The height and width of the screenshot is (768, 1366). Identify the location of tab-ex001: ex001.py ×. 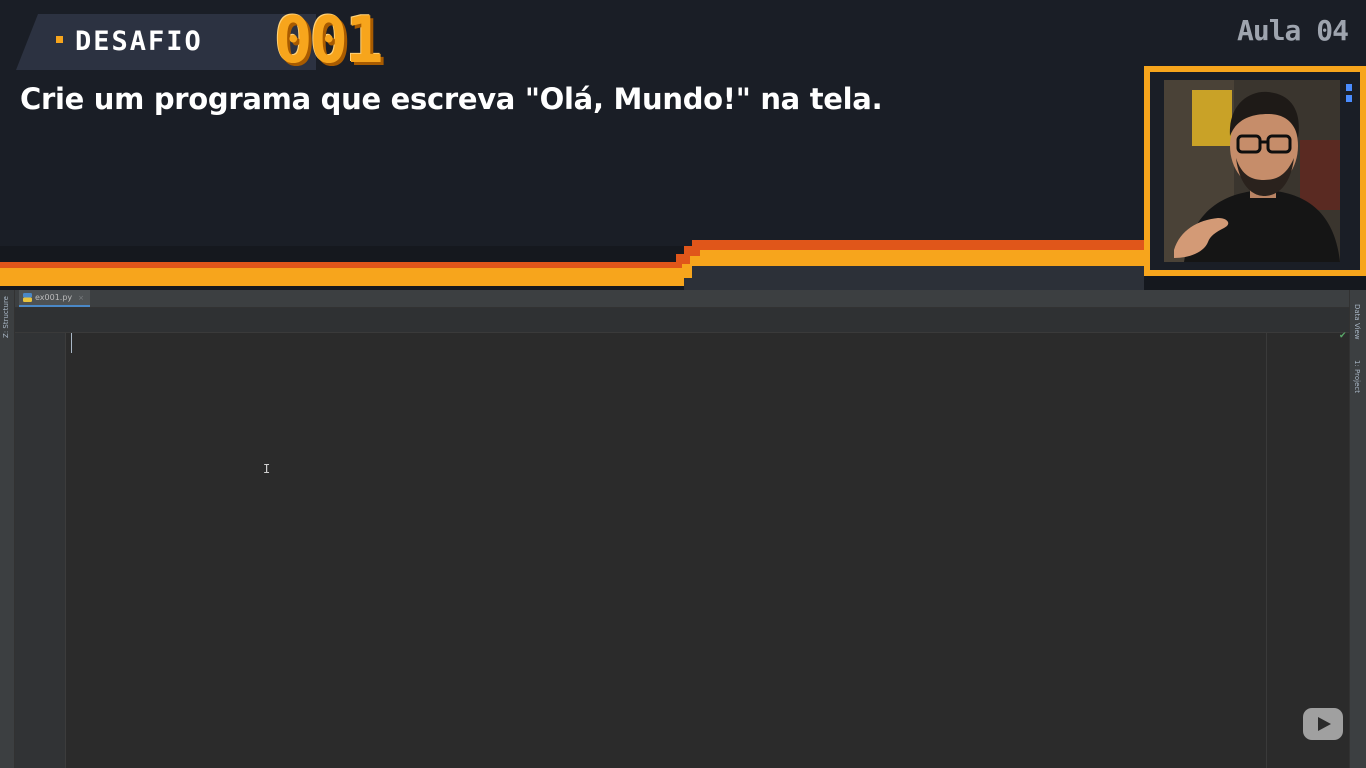
(55, 298).